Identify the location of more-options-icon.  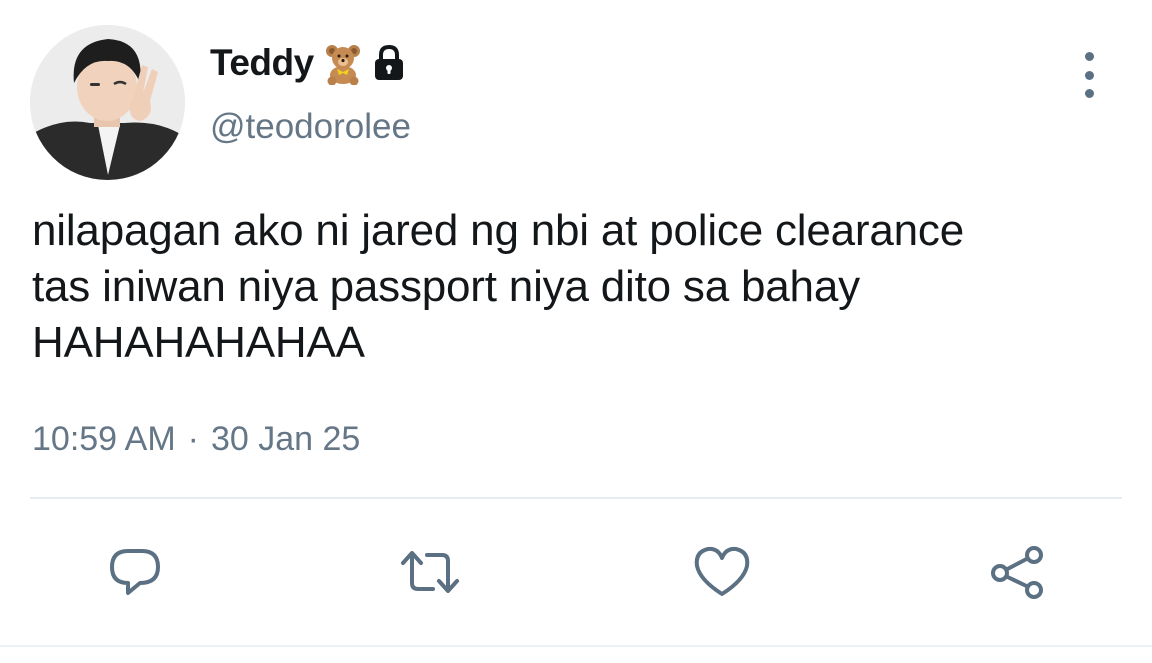
(1089, 75).